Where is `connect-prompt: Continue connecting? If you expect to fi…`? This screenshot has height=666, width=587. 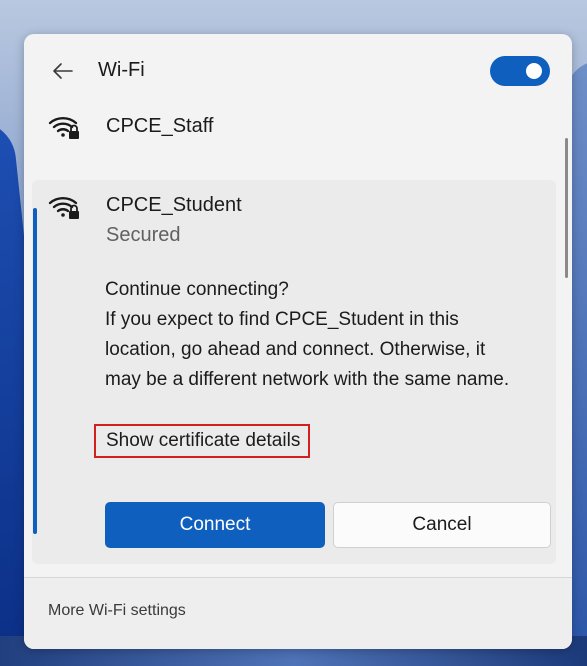
connect-prompt: Continue connecting? If you expect to fi… is located at coordinates (315, 335).